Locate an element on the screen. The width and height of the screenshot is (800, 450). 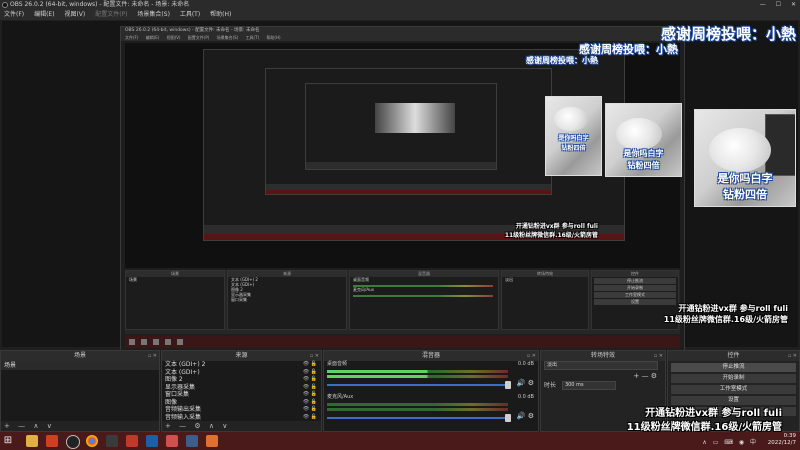
remove-scene-button: — is located at coordinates (21, 426).